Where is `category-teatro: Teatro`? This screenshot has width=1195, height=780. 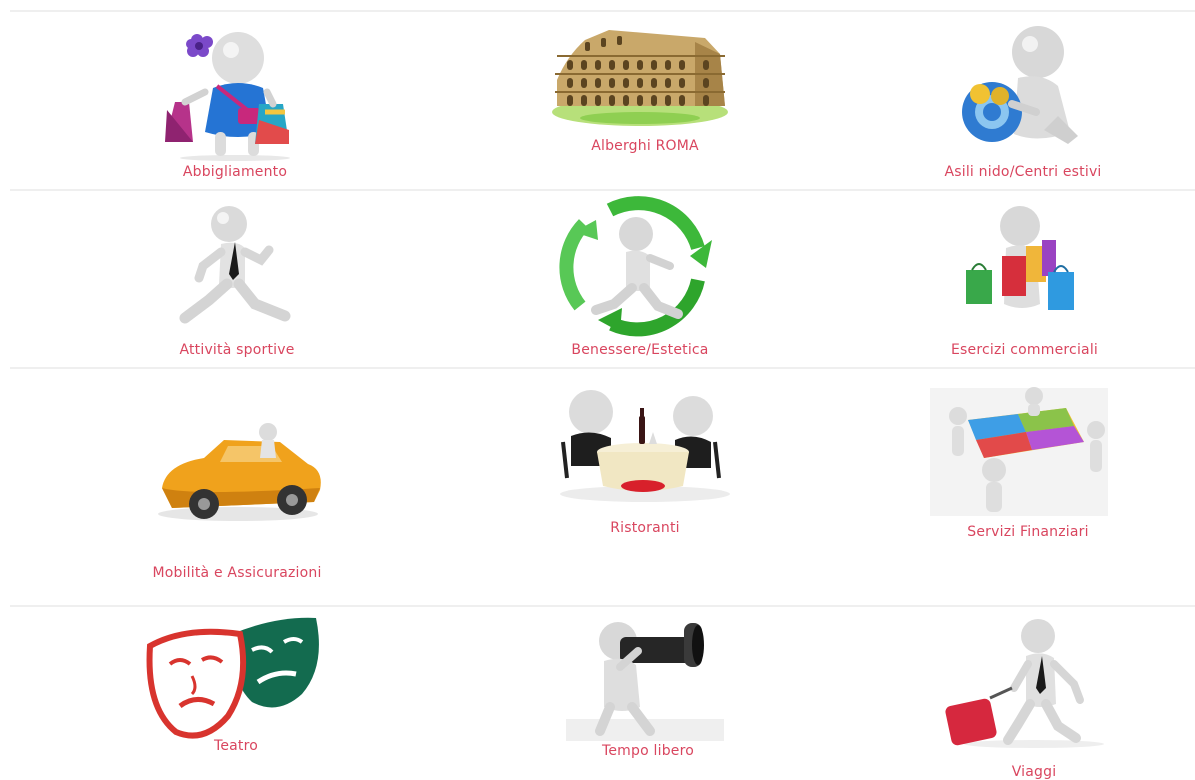
category-teatro: Teatro is located at coordinates (236, 687).